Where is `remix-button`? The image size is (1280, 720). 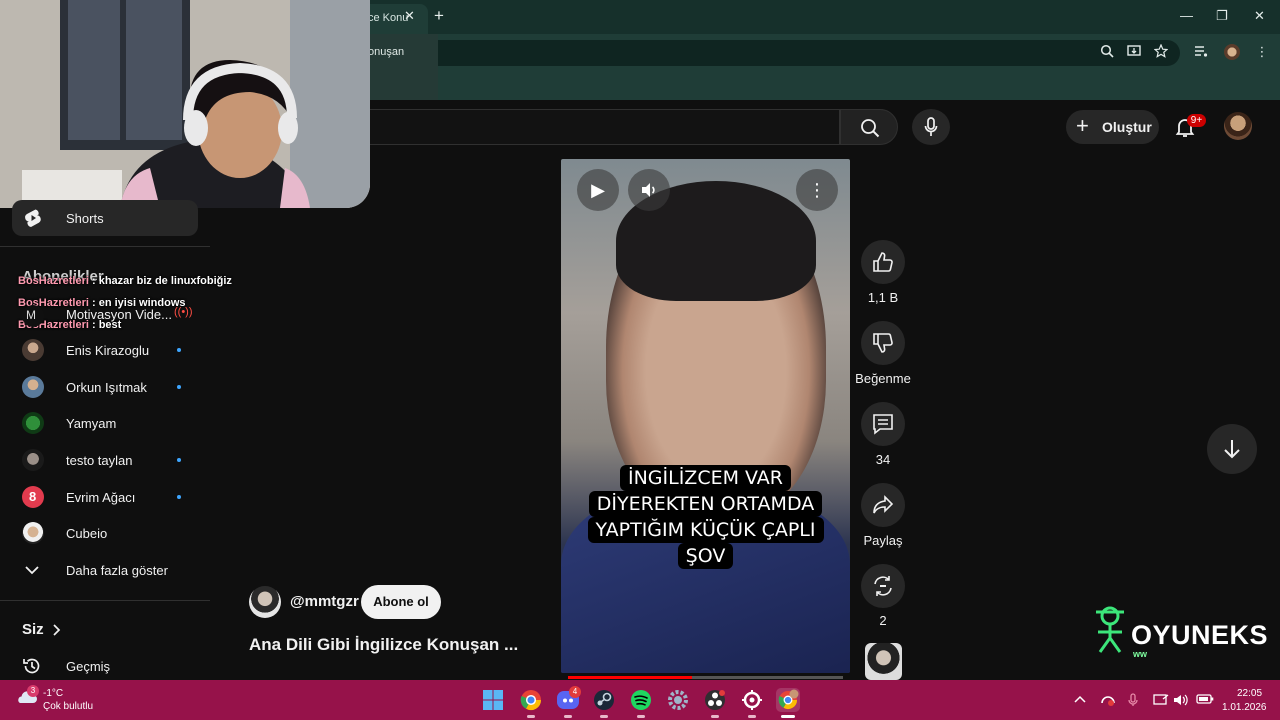
remix-button is located at coordinates (883, 586).